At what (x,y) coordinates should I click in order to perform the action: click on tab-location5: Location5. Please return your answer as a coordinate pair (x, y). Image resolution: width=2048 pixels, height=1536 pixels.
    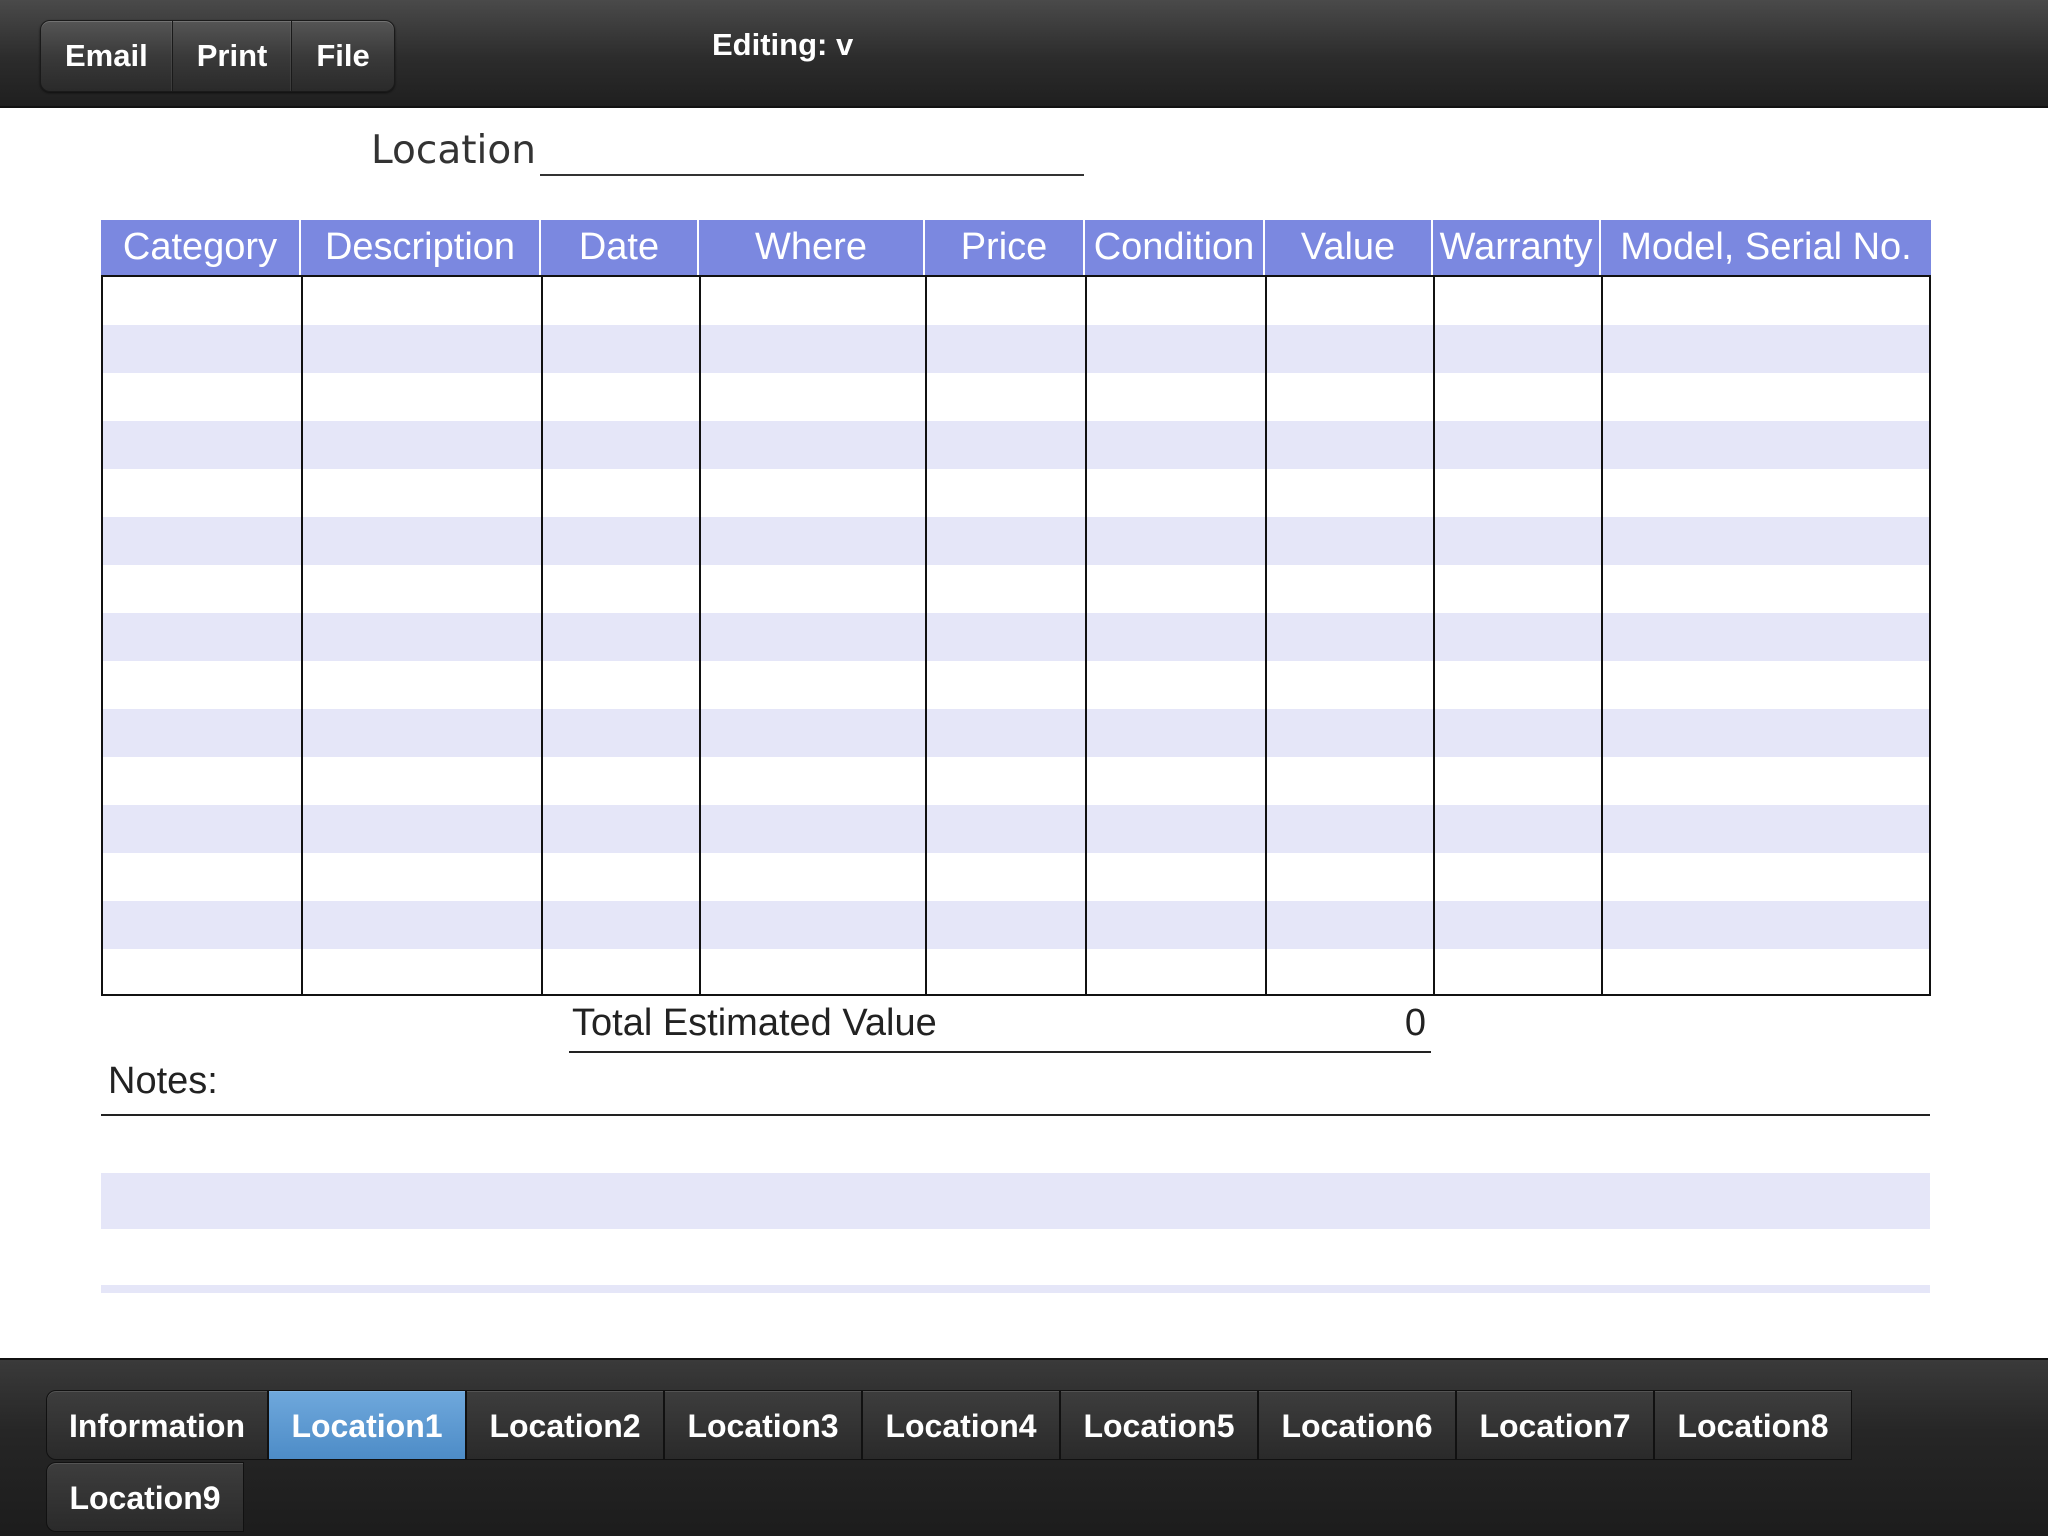
    Looking at the image, I should click on (1159, 1425).